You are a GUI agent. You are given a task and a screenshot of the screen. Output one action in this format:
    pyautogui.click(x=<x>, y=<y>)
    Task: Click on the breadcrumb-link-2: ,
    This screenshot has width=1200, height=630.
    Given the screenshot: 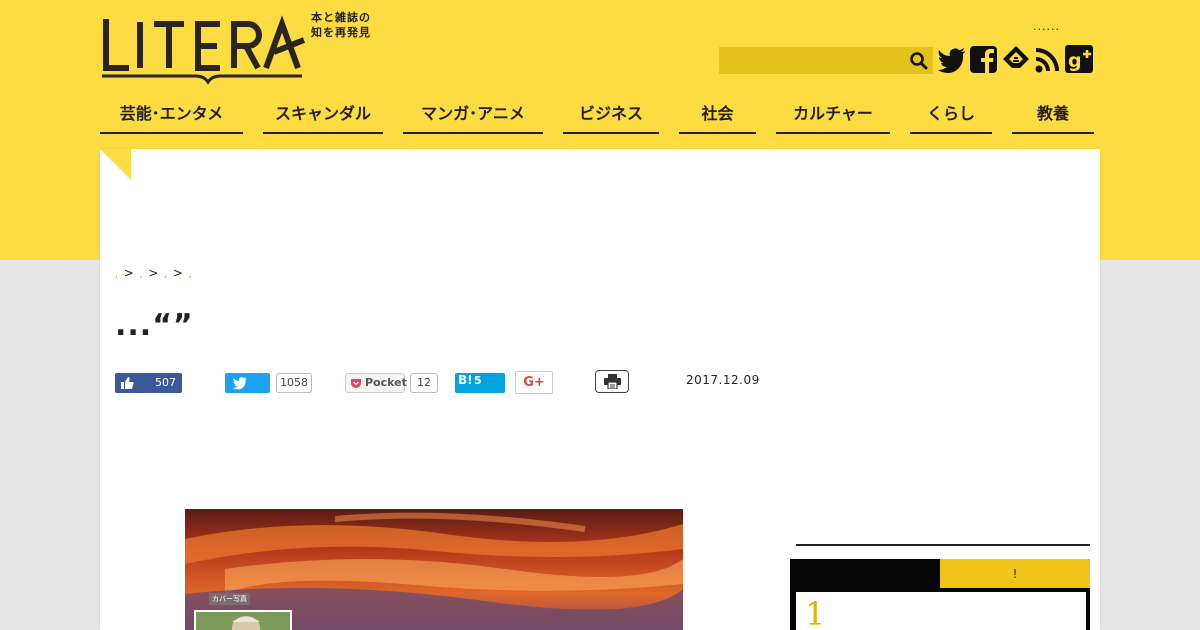 What is the action you would take?
    pyautogui.click(x=142, y=275)
    